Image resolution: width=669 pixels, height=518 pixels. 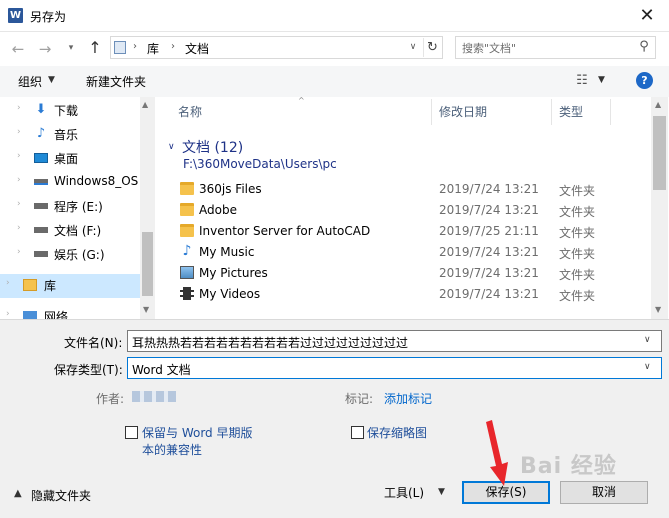 What do you see at coordinates (647, 16) in the screenshot?
I see `close-button: ✕` at bounding box center [647, 16].